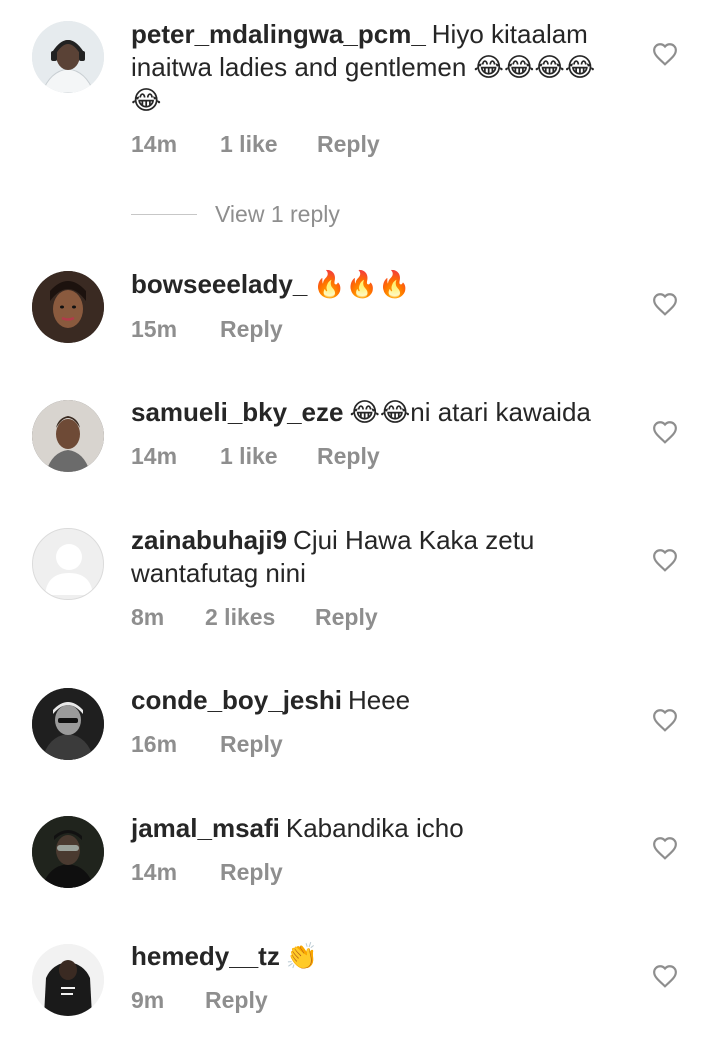  I want to click on comment-body: Heee, so click(379, 700).